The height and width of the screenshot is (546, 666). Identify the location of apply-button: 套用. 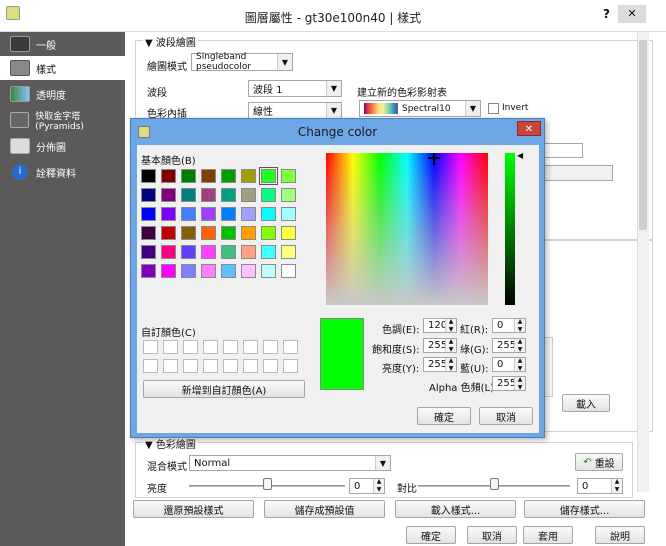
(548, 535).